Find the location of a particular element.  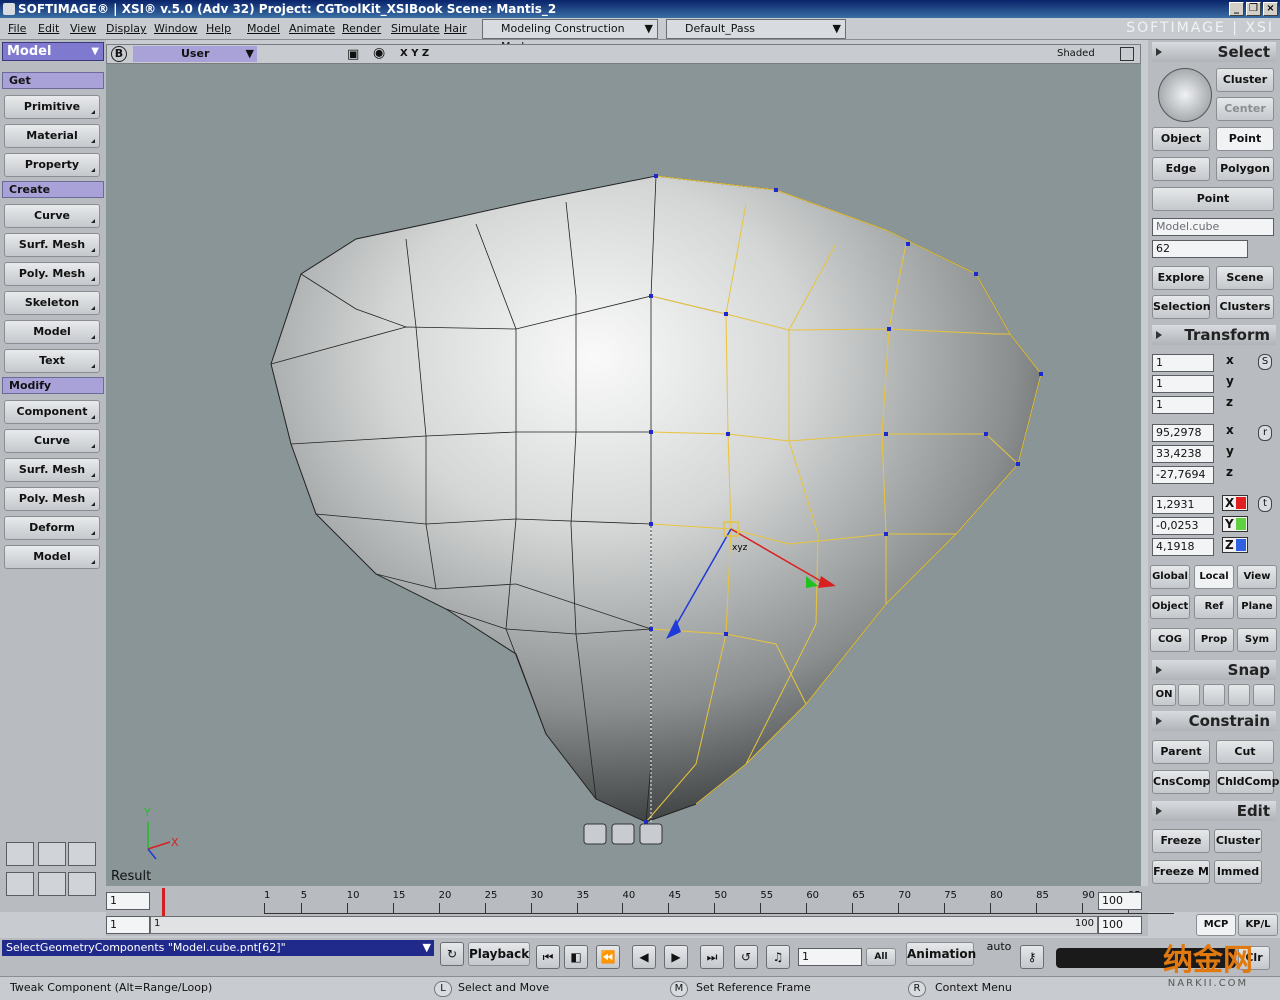

create-model-button: Model is located at coordinates (52, 332).